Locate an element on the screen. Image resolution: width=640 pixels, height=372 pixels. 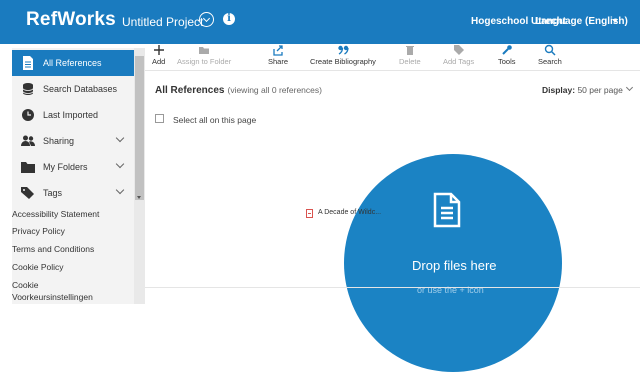
share-icon is located at coordinates (278, 50).